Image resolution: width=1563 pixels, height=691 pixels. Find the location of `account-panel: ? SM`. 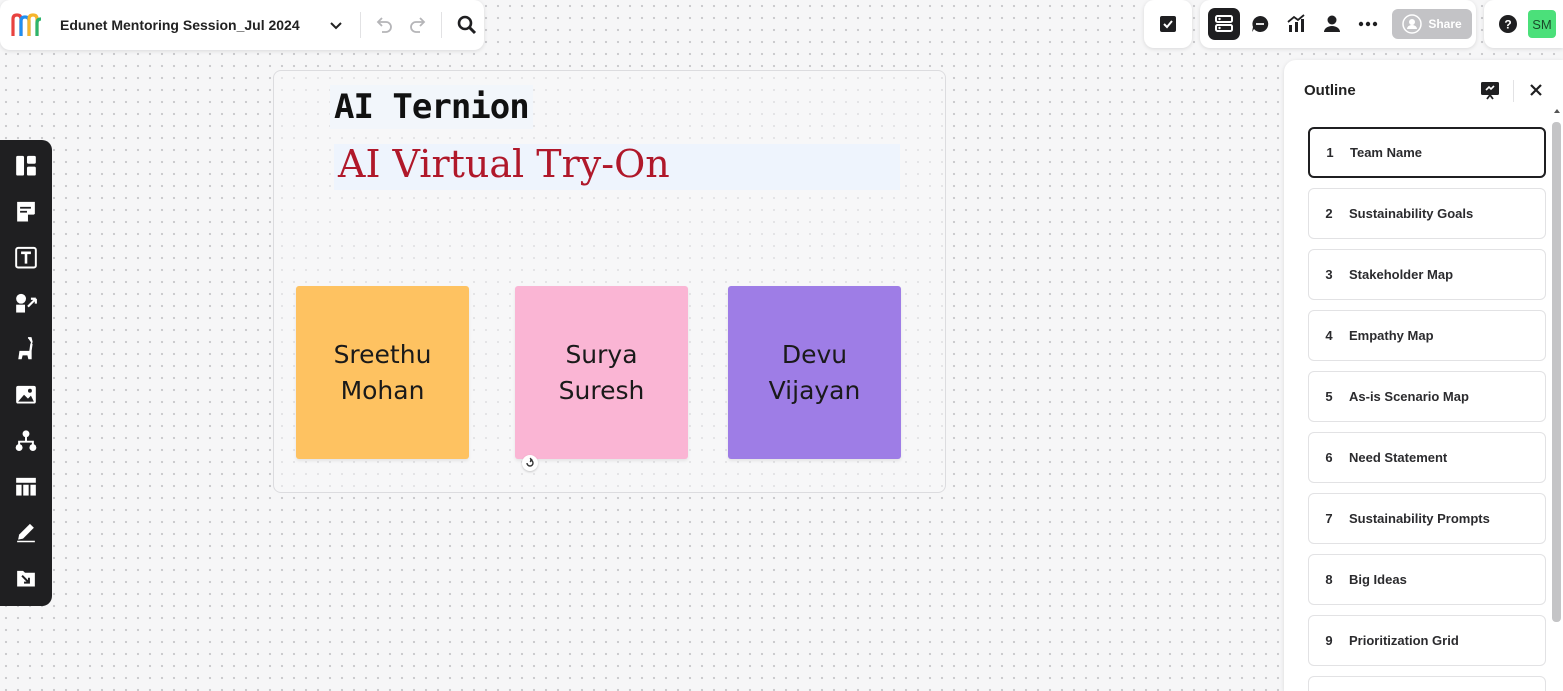

account-panel: ? SM is located at coordinates (1523, 24).